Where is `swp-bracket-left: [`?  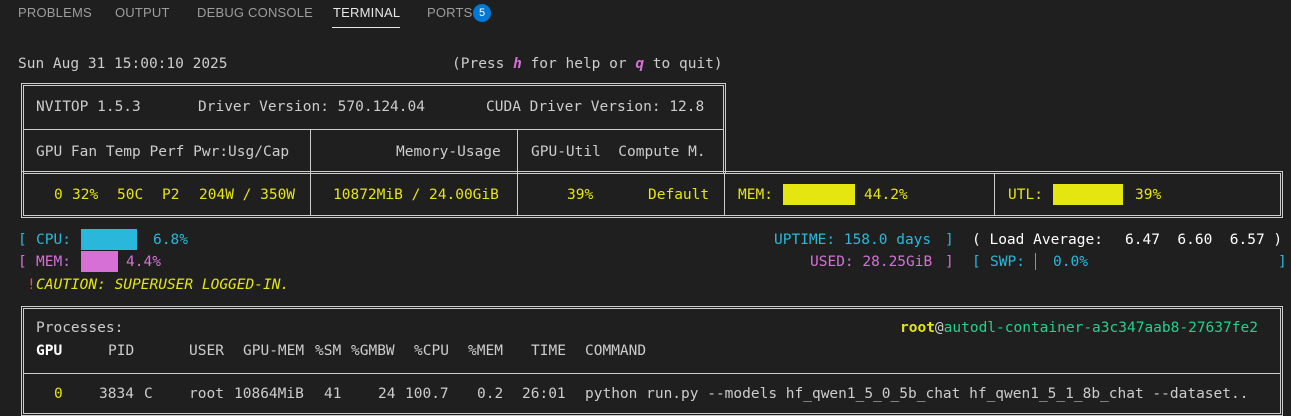 swp-bracket-left: [ is located at coordinates (976, 262).